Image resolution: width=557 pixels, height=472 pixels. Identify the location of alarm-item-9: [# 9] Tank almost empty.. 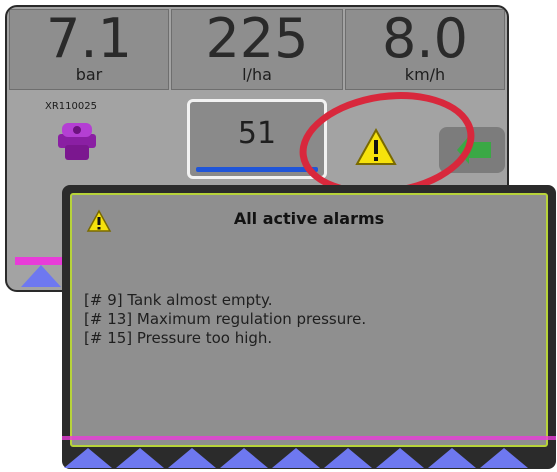
(225, 300).